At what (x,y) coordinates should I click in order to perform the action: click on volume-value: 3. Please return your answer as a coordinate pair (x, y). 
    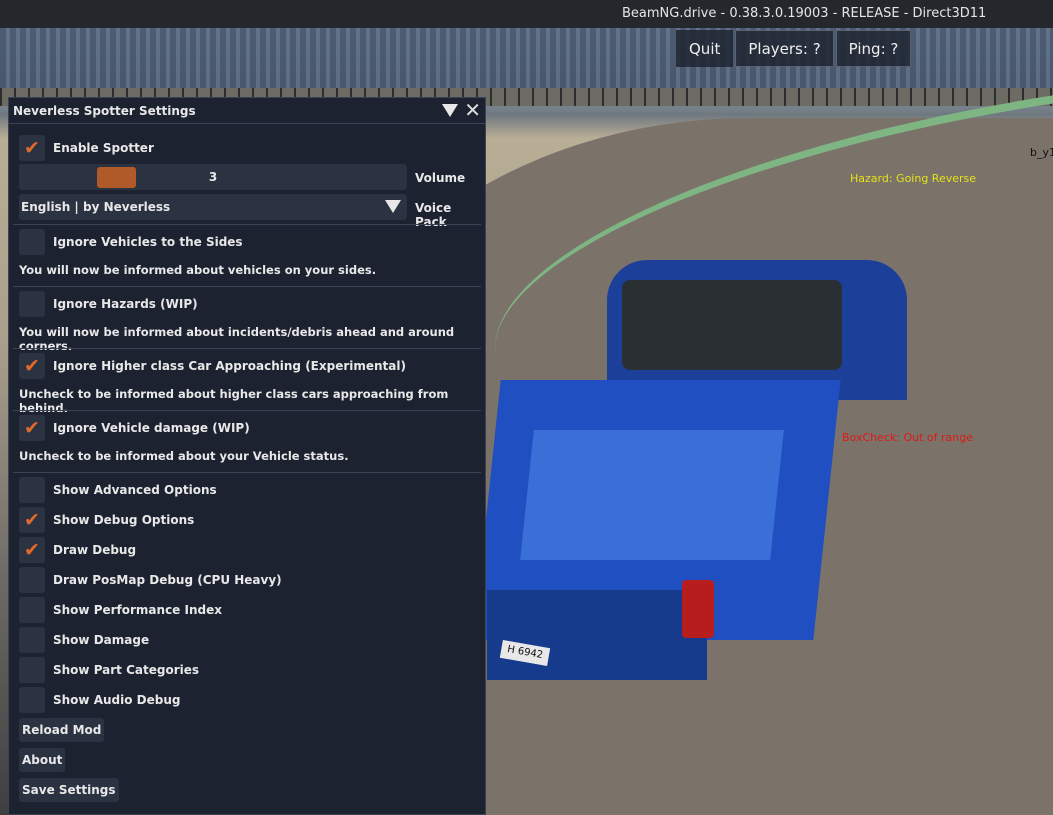
    Looking at the image, I should click on (213, 177).